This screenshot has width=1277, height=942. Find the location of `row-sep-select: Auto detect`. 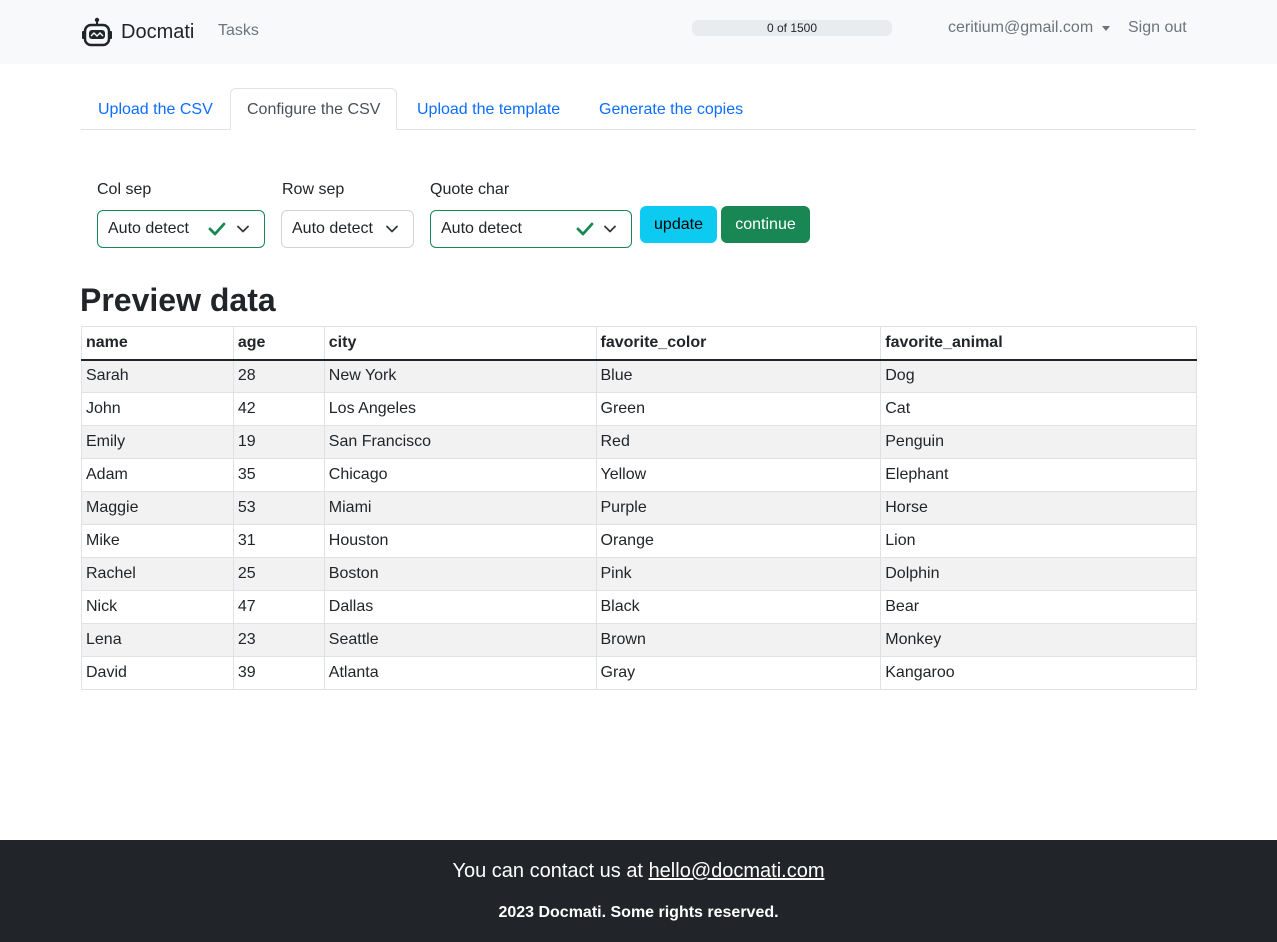

row-sep-select: Auto detect is located at coordinates (347, 229).